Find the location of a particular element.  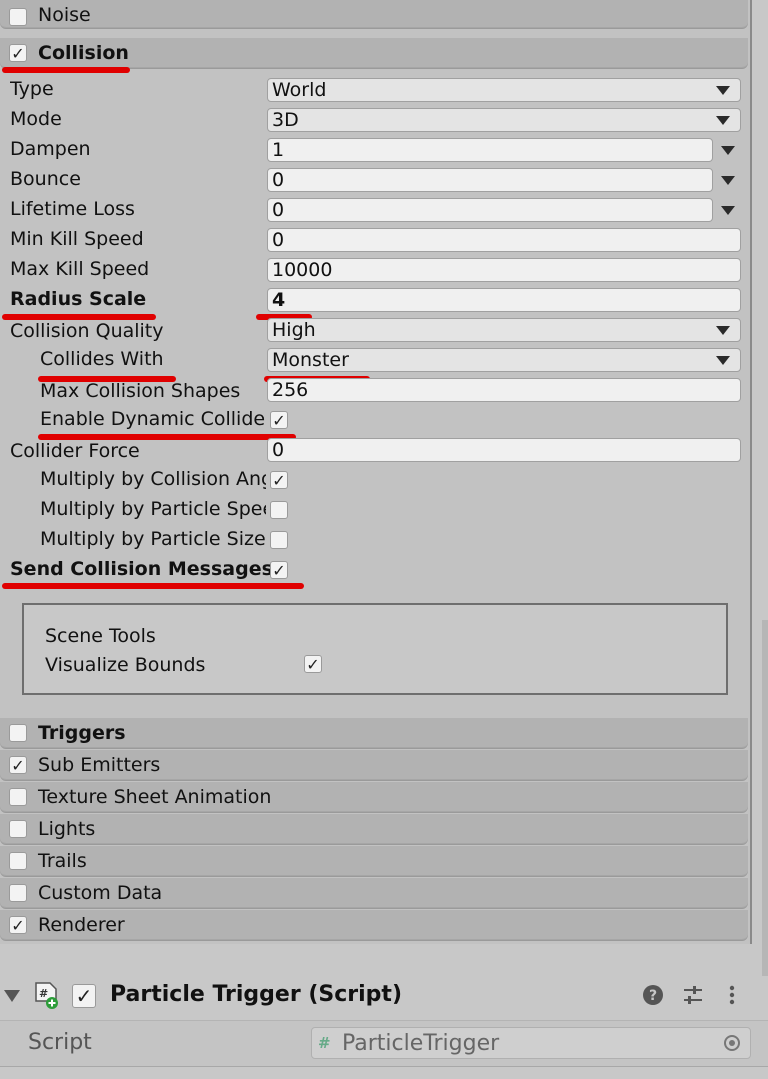

send-collision-messages-checkbox: ✓ is located at coordinates (279, 570).